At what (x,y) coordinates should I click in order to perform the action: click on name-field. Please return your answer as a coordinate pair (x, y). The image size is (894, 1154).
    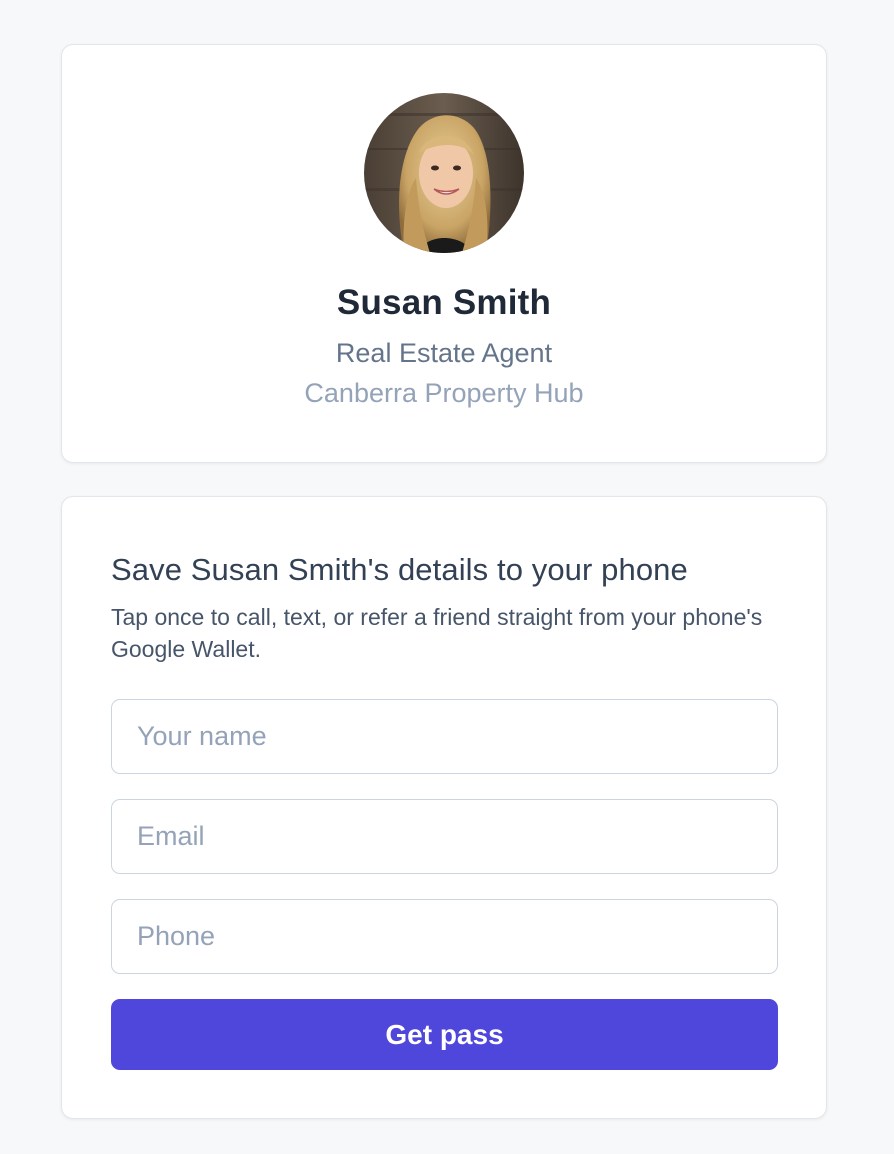
    Looking at the image, I should click on (444, 736).